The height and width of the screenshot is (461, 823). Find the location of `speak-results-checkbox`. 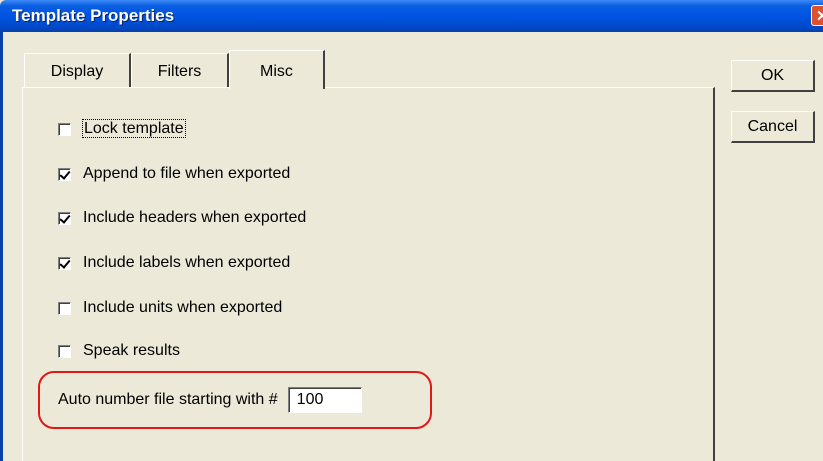

speak-results-checkbox is located at coordinates (64, 351).